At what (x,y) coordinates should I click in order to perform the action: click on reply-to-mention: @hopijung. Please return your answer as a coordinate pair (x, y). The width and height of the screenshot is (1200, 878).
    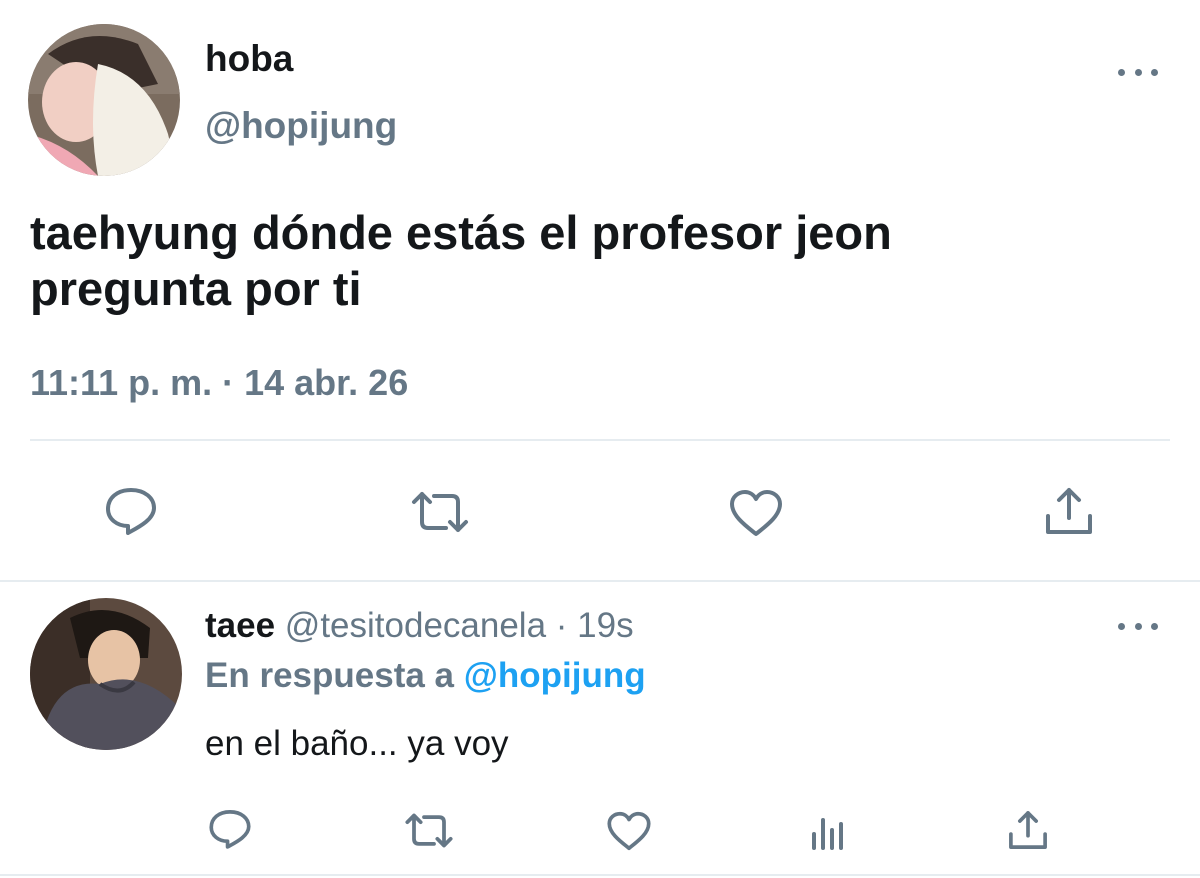
    Looking at the image, I should click on (555, 675).